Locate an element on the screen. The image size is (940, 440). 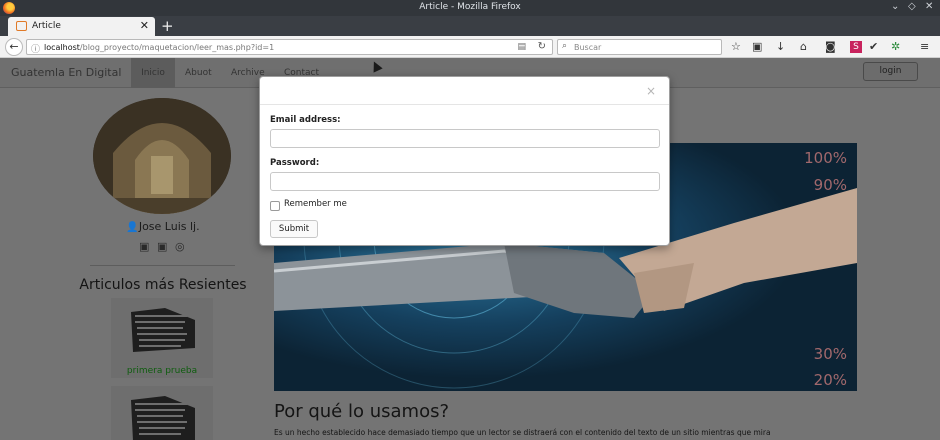
hero-overlay-20: 20% is located at coordinates (830, 380).